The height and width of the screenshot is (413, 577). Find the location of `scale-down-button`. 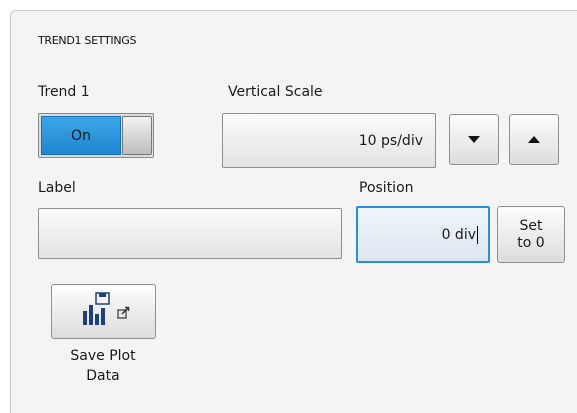

scale-down-button is located at coordinates (474, 139).